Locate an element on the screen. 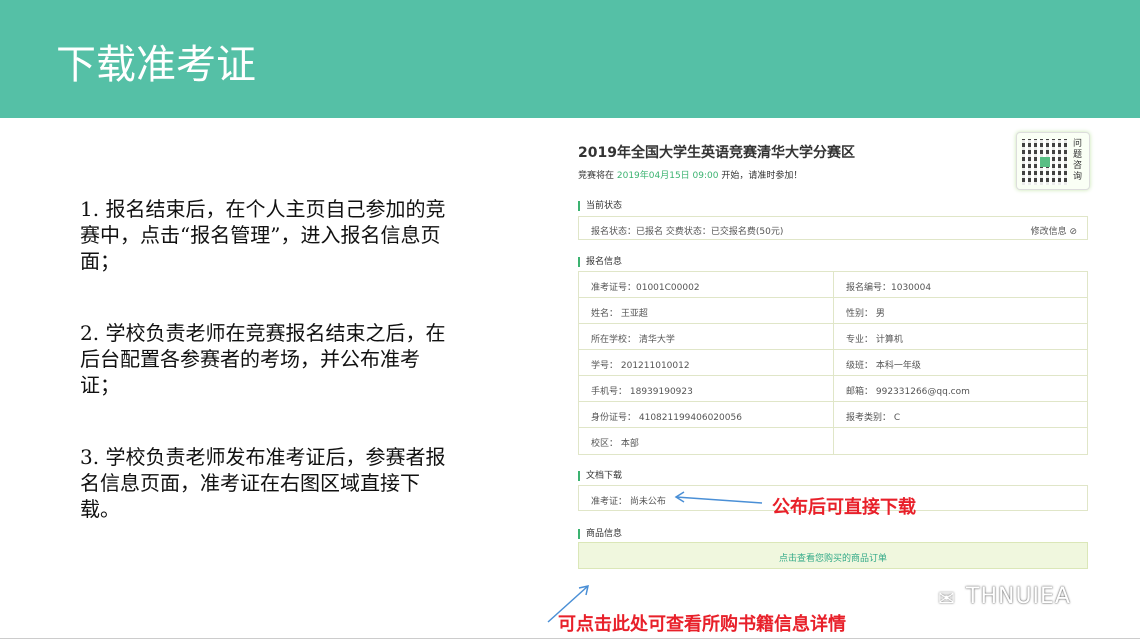 This screenshot has width=1140, height=642. arrow-download is located at coordinates (718, 497).